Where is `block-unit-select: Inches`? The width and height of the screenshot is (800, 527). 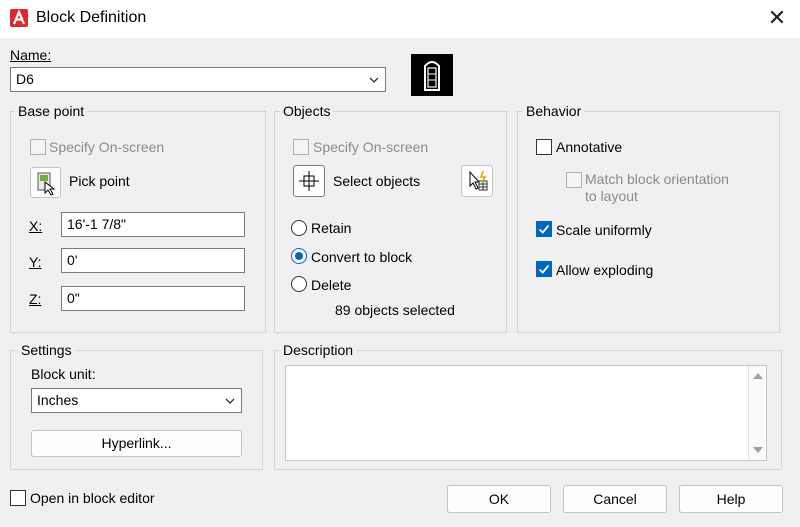 block-unit-select: Inches is located at coordinates (136, 400).